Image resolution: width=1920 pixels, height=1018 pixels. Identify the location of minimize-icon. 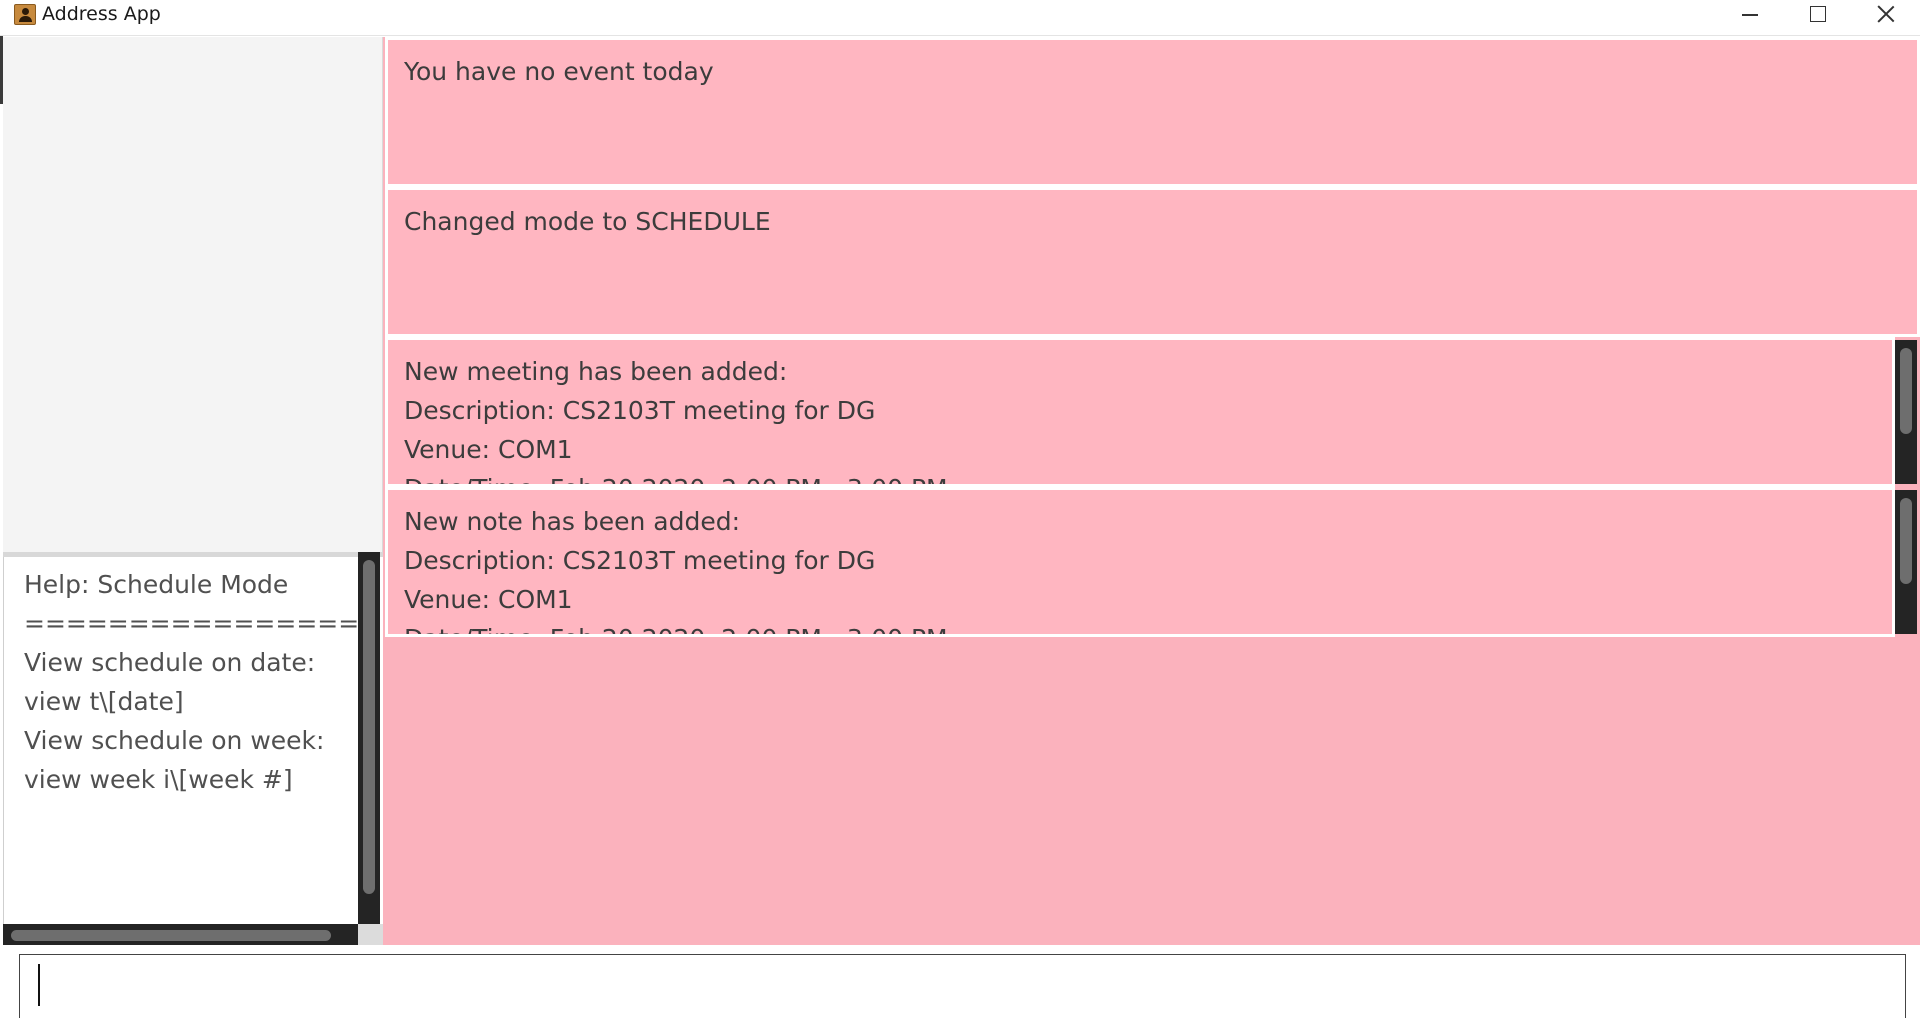
(1750, 15).